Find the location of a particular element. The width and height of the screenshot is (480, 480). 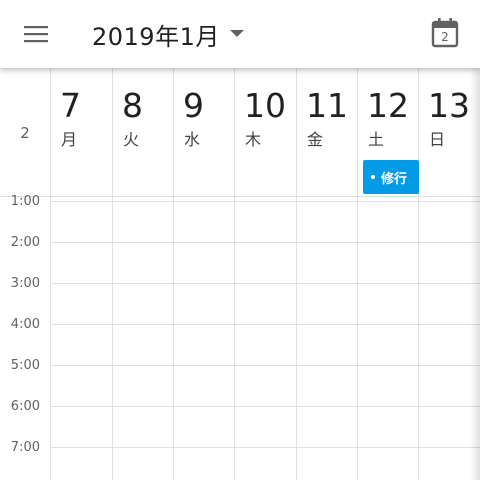

hamburger-menu-icon is located at coordinates (36, 34).